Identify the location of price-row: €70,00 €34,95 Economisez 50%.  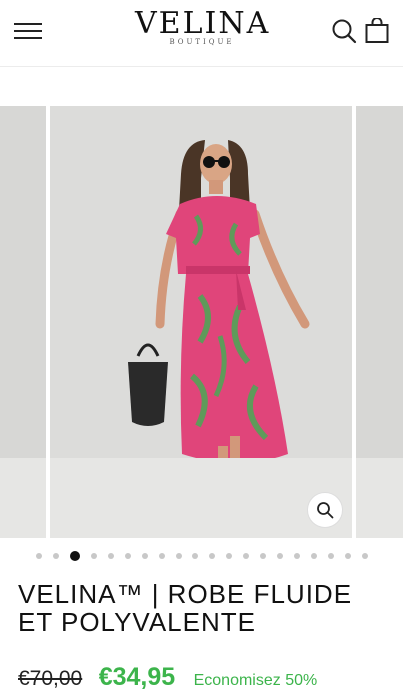
(208, 679).